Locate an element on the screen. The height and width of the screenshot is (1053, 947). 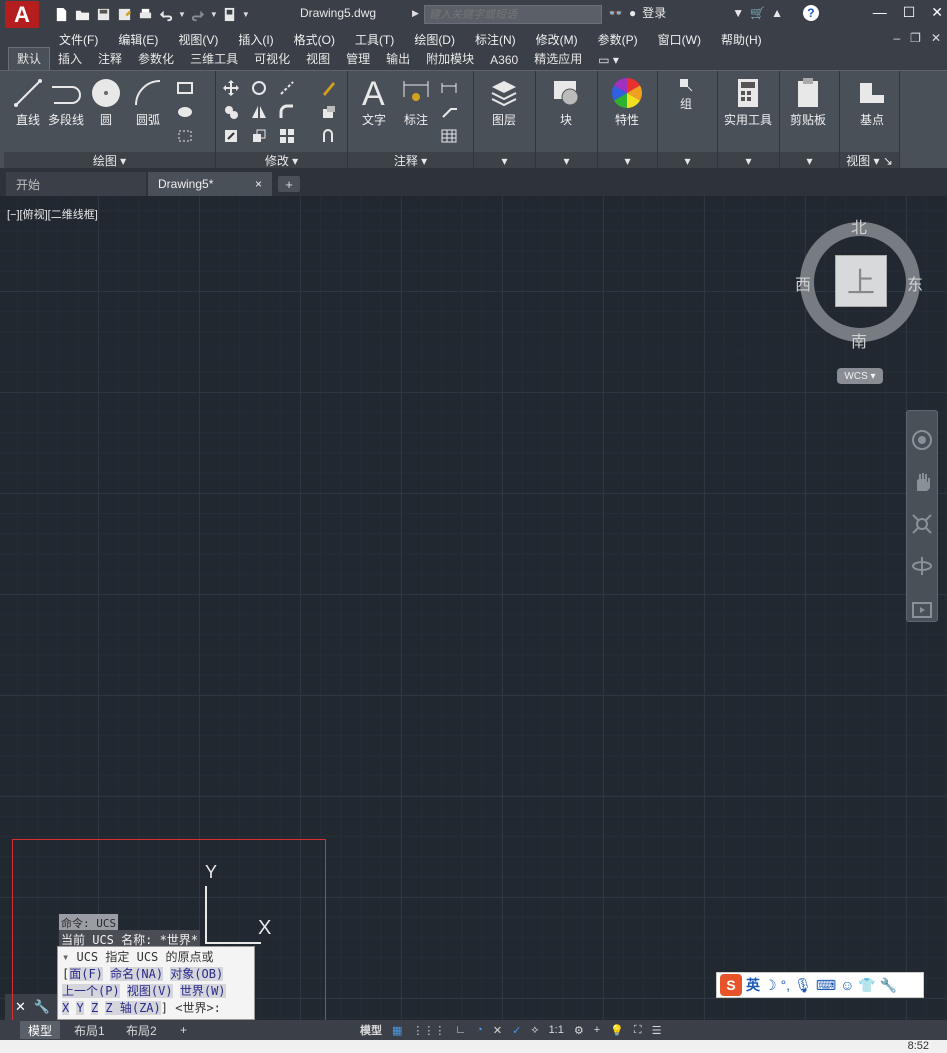
tab-3d-tools: 三维工具 is located at coordinates (214, 59).